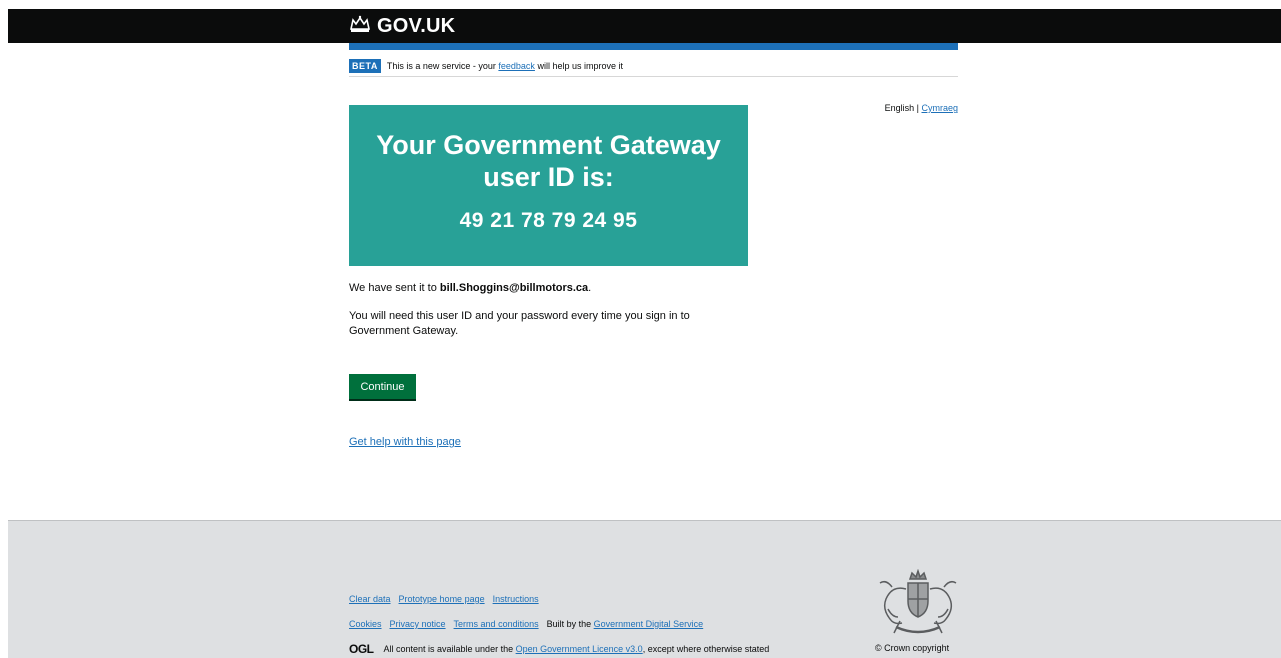 The image size is (1281, 658). Describe the element at coordinates (360, 26) in the screenshot. I see `crown-icon` at that location.